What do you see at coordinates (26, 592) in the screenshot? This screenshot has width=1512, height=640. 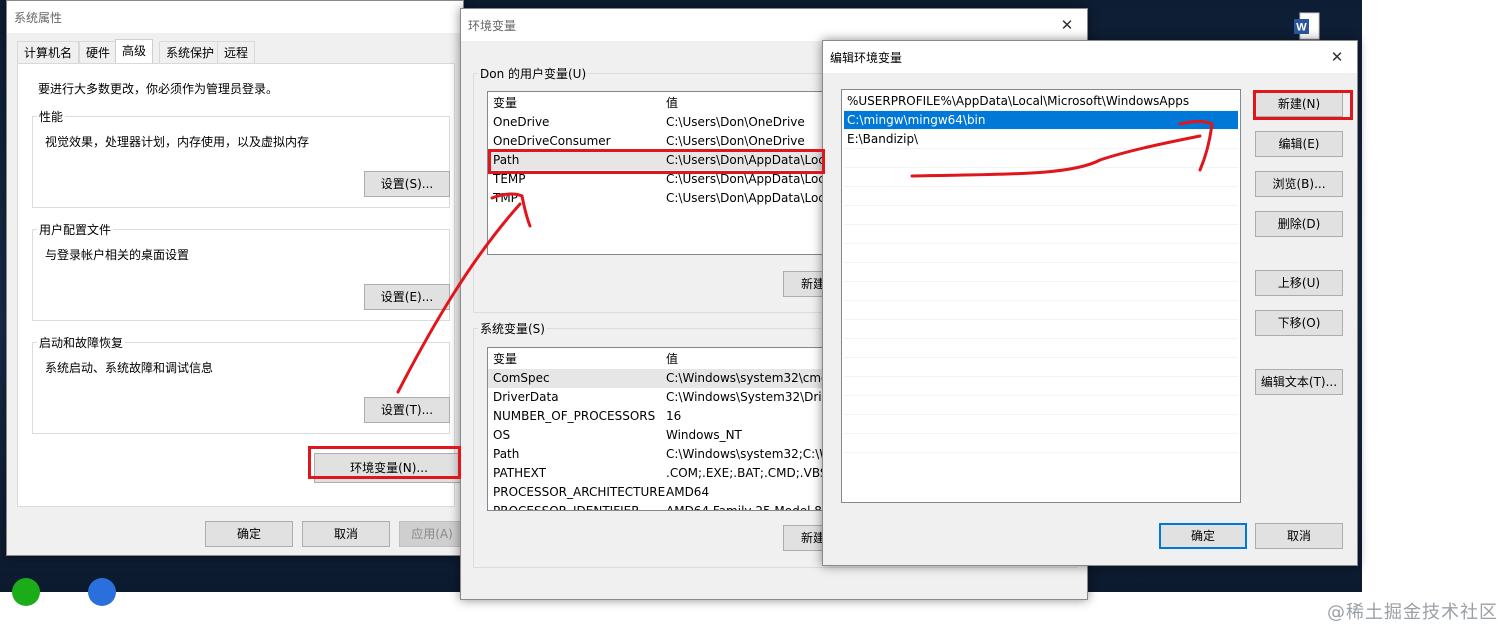 I see `wechat-icon` at bounding box center [26, 592].